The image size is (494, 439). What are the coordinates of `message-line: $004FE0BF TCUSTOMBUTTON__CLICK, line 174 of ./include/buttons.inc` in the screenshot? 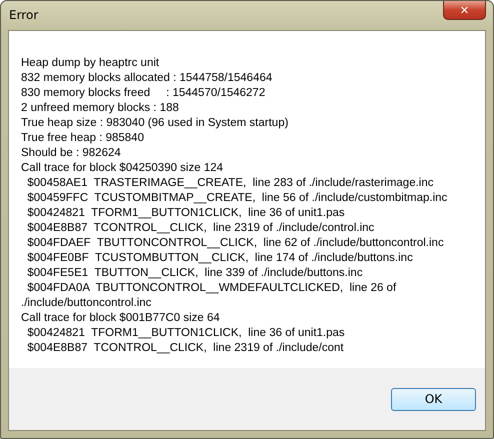 It's located at (220, 258).